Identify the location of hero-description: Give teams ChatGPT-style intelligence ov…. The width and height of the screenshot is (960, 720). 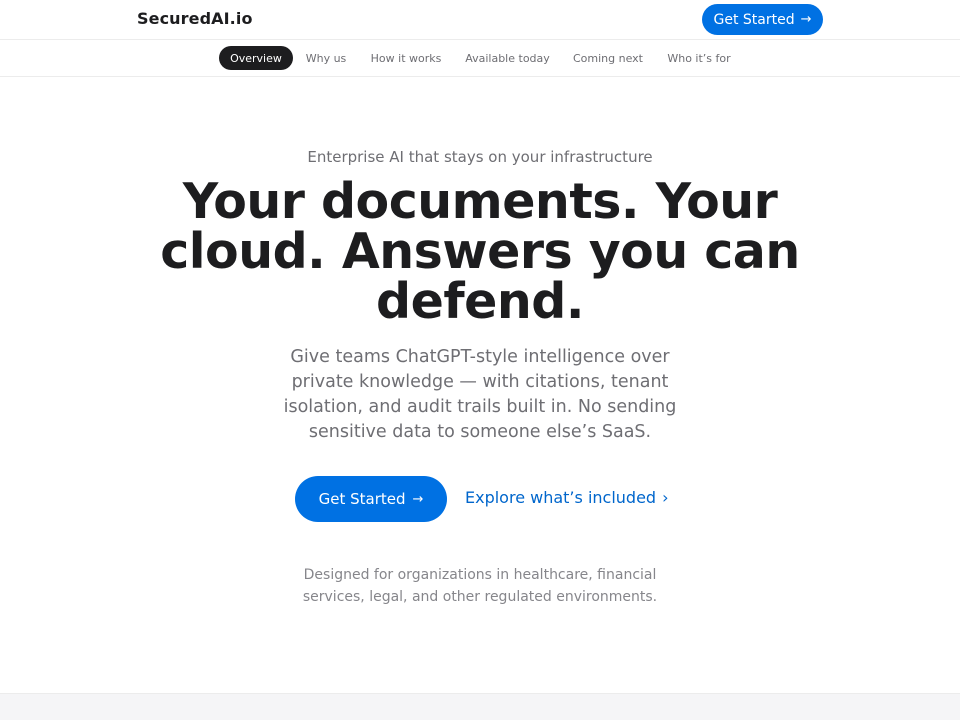
(480, 394).